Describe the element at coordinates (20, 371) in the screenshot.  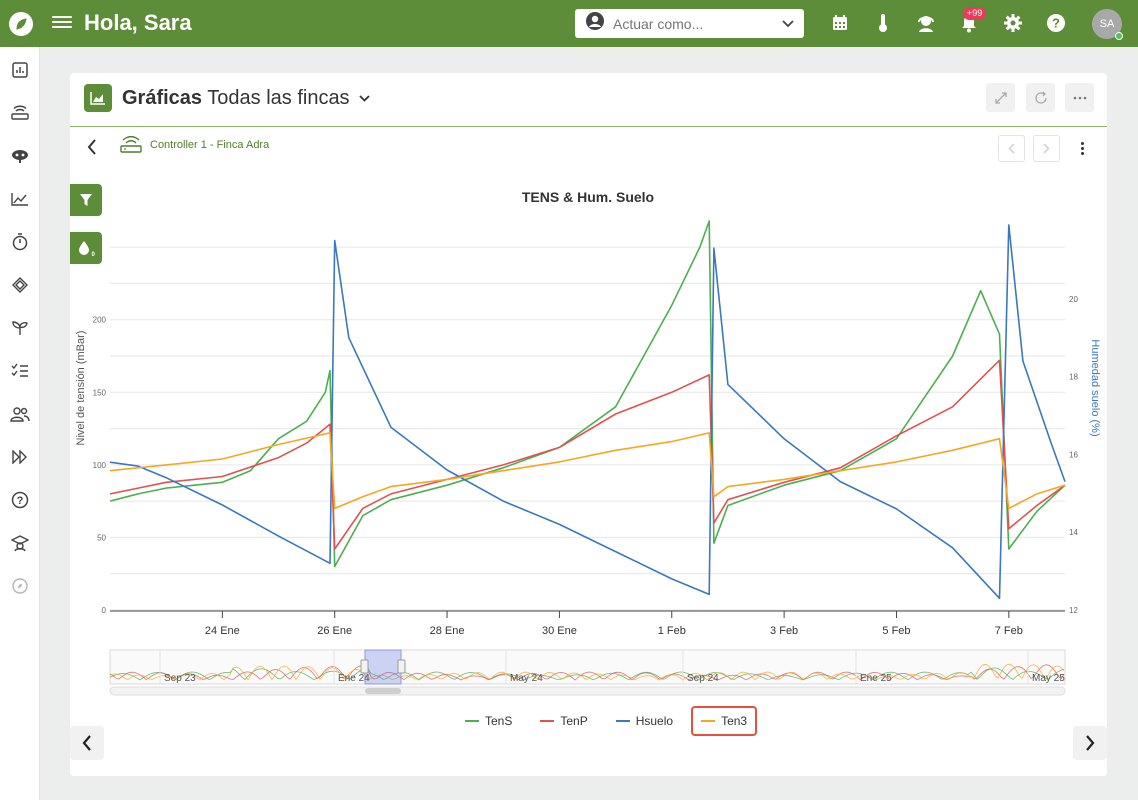
I see `tasks-icon` at that location.